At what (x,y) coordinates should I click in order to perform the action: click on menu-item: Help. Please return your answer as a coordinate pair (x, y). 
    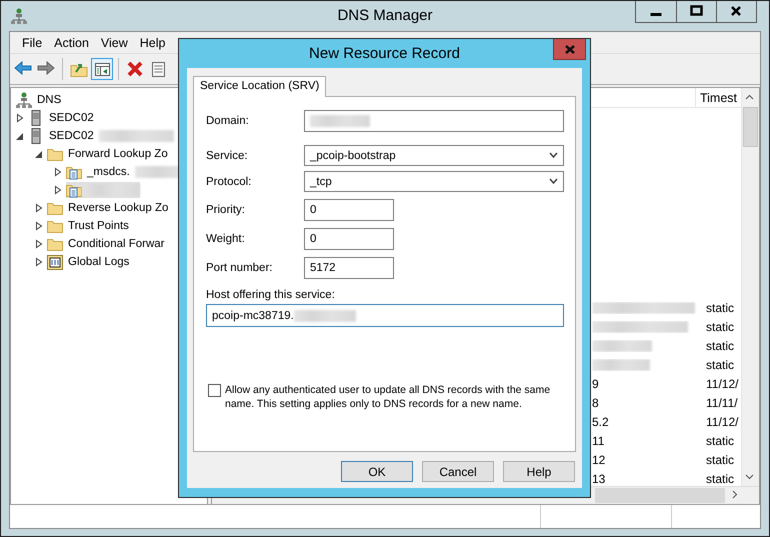
    Looking at the image, I should click on (153, 43).